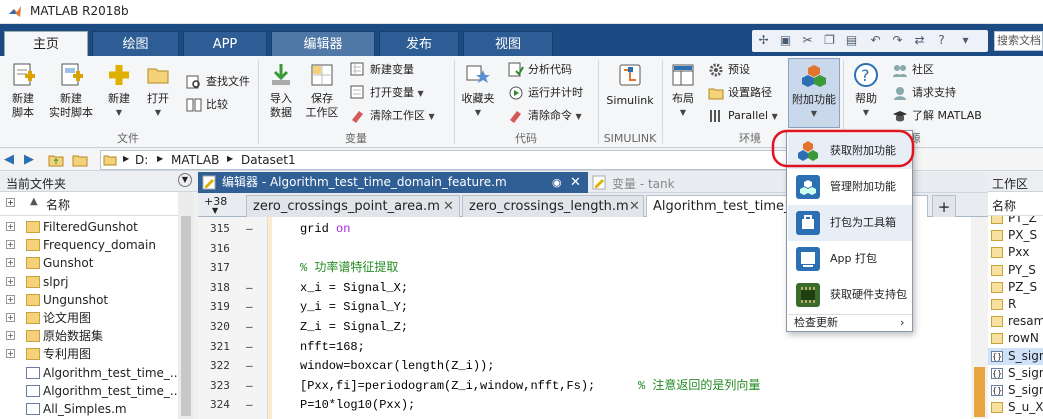 Image resolution: width=1043 pixels, height=419 pixels. Describe the element at coordinates (186, 316) in the screenshot. I see `scrollbar-thumb` at that location.